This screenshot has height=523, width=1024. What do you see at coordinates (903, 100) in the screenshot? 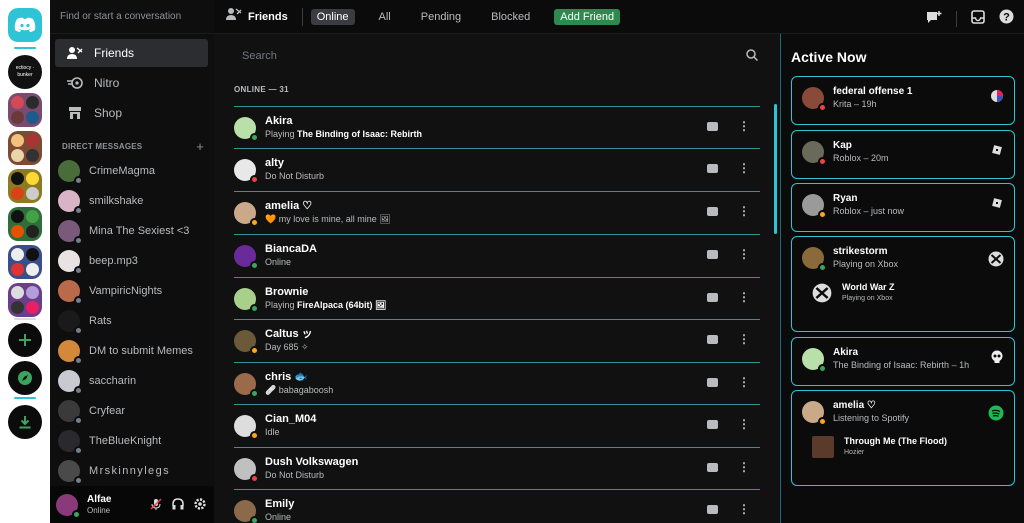
I see `activity-card: federal offense 1 Krita – 19h` at bounding box center [903, 100].